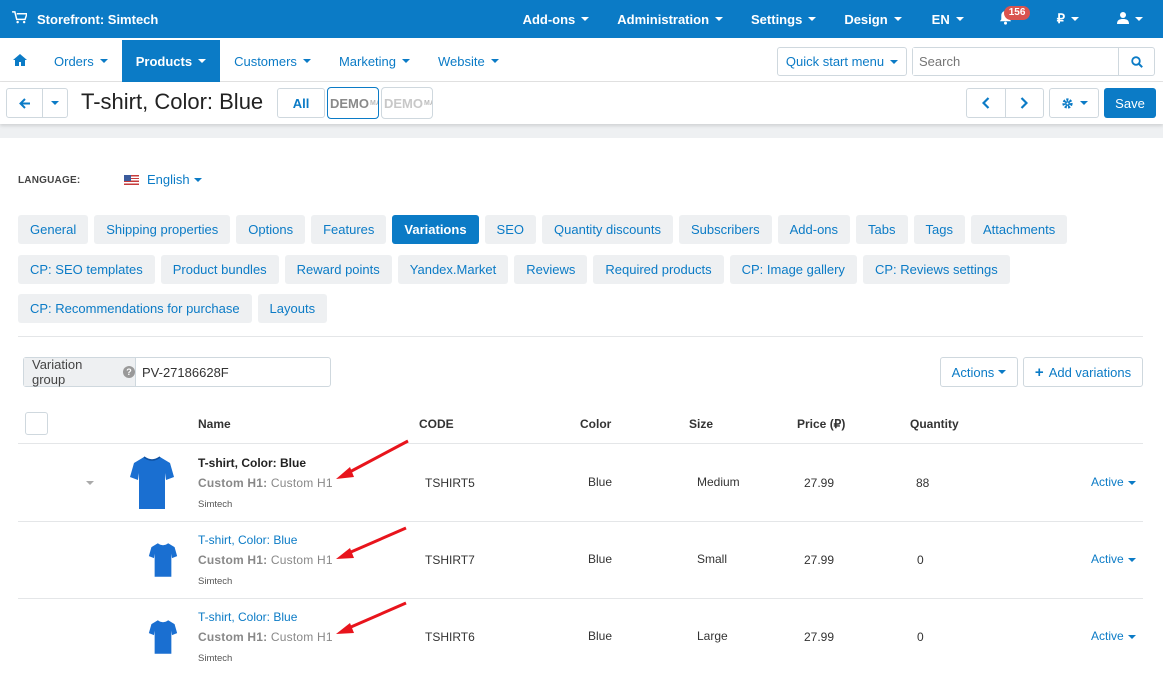  Describe the element at coordinates (292, 308) in the screenshot. I see `tab-layouts: Layouts` at that location.